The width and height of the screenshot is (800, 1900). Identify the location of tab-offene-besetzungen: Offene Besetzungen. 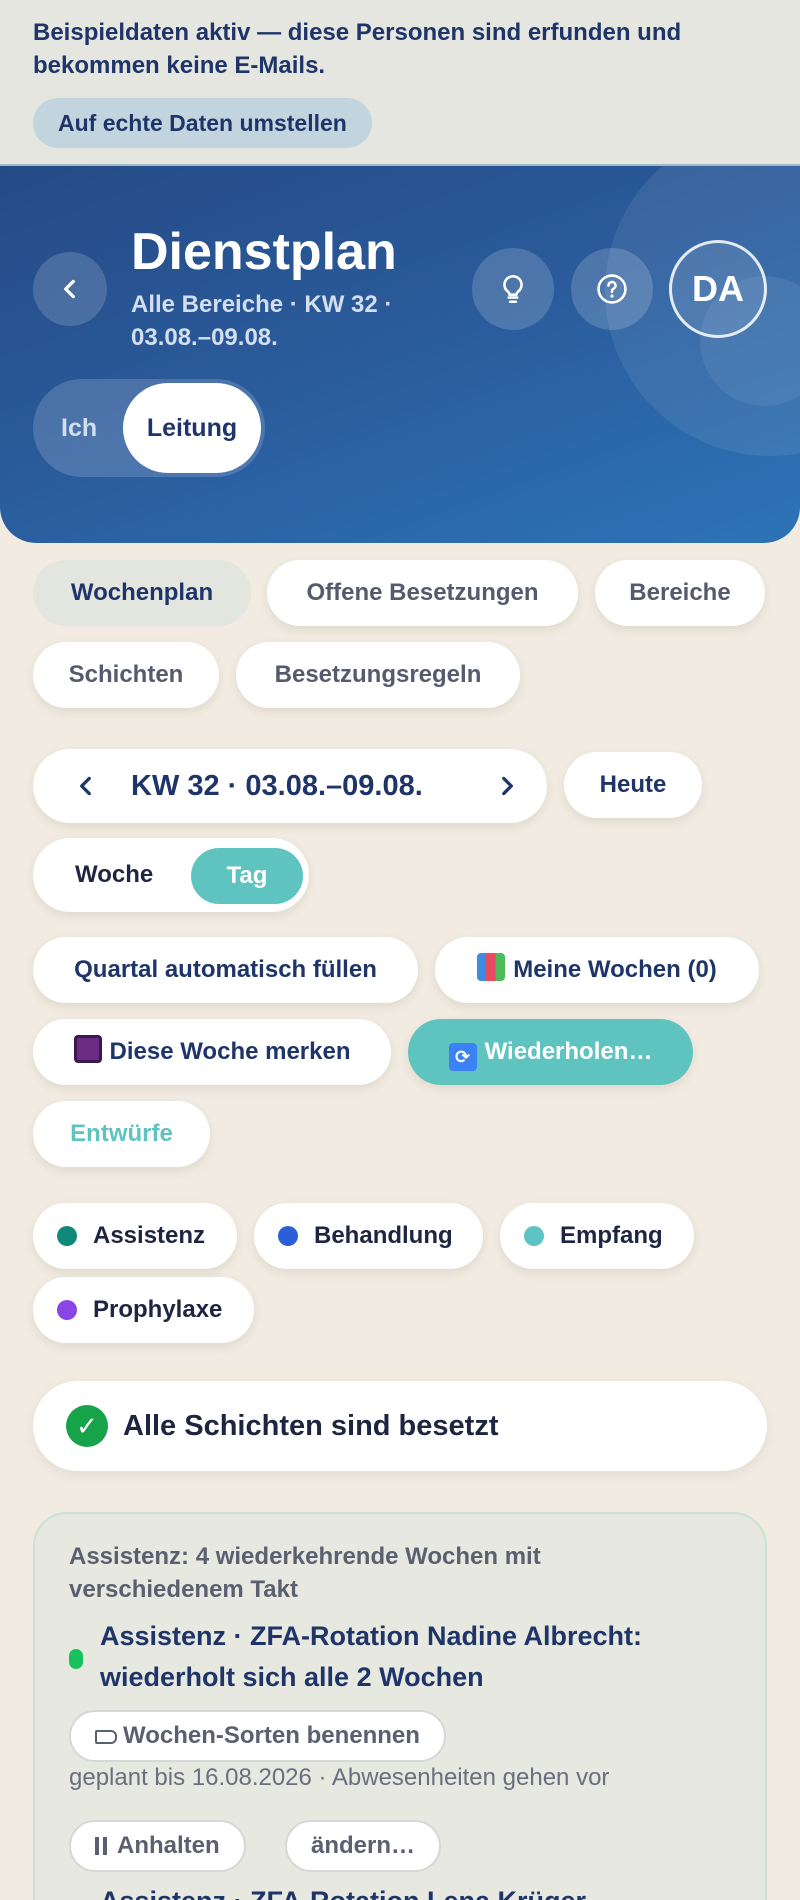
(422, 593).